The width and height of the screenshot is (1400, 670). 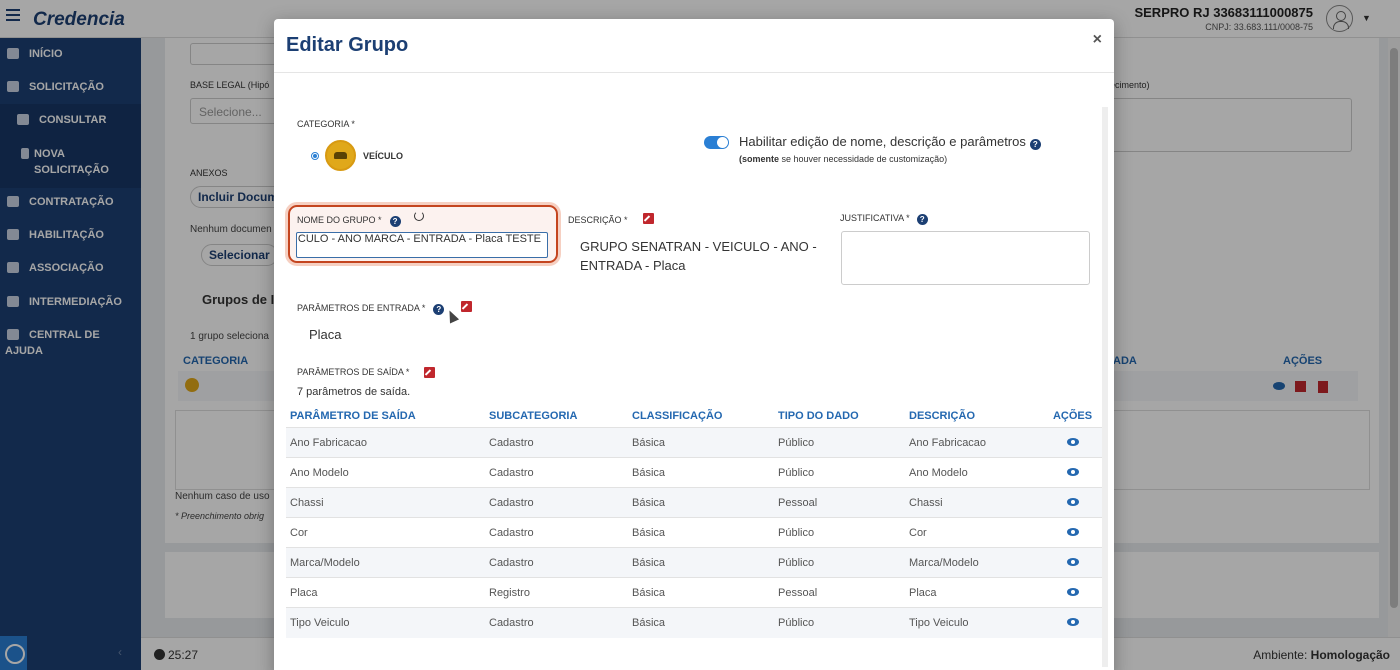 I want to click on close-icon: ×, so click(x=1097, y=40).